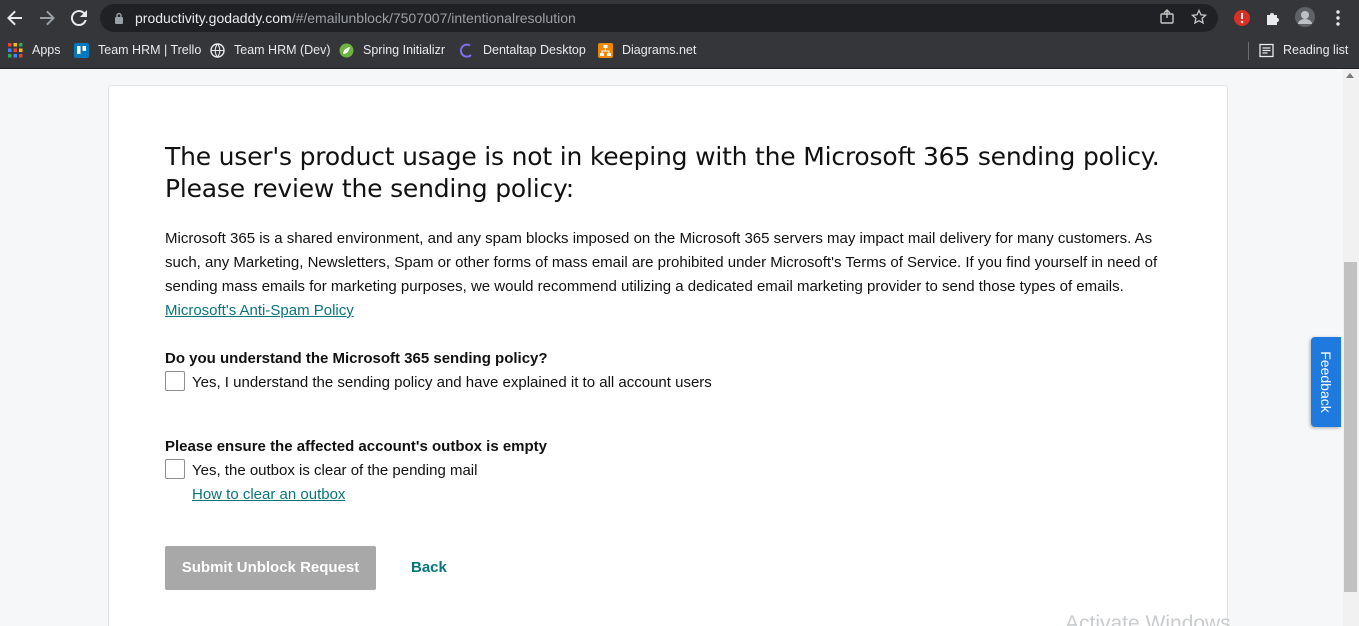  What do you see at coordinates (1148, 619) in the screenshot?
I see `activate-windows-watermark: Activate Windows` at bounding box center [1148, 619].